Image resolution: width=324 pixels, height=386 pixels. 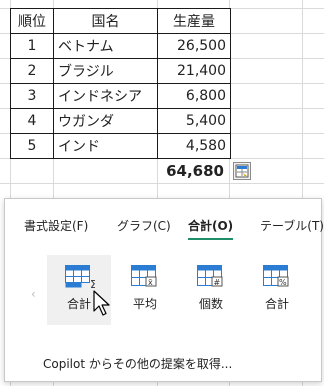 I want to click on cell-country: ベトナム, so click(x=105, y=46).